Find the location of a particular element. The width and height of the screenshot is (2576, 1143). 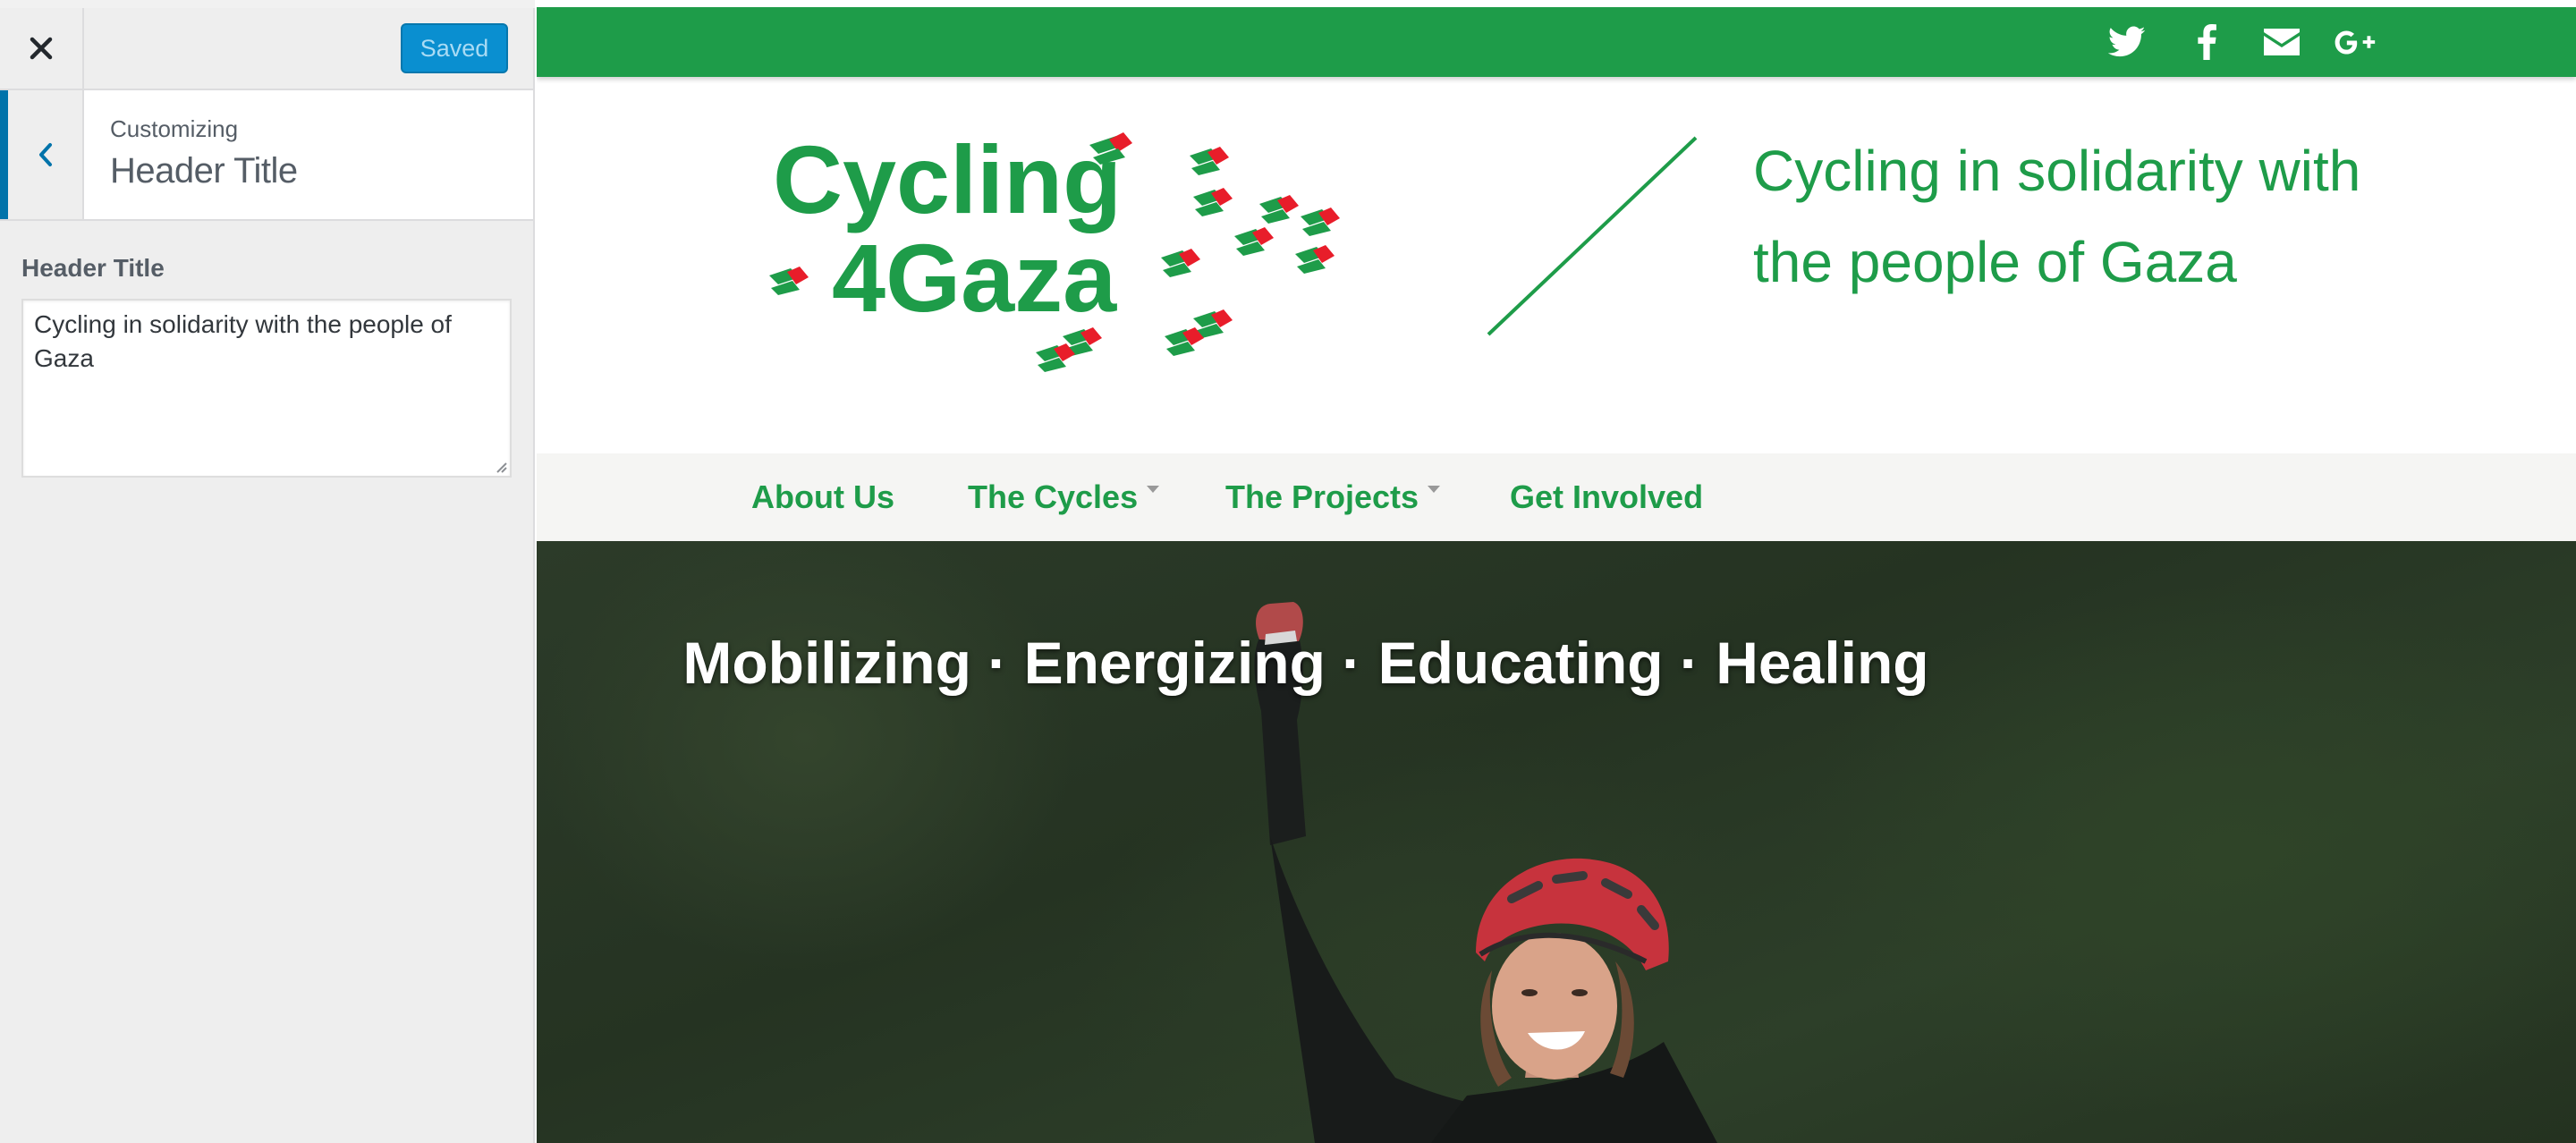

nav-item-label: About Us is located at coordinates (822, 496).